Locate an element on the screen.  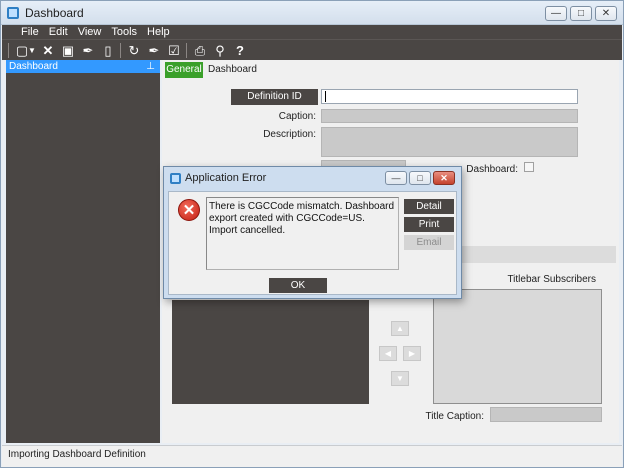
move-right-button: ▶ is located at coordinates (412, 353).